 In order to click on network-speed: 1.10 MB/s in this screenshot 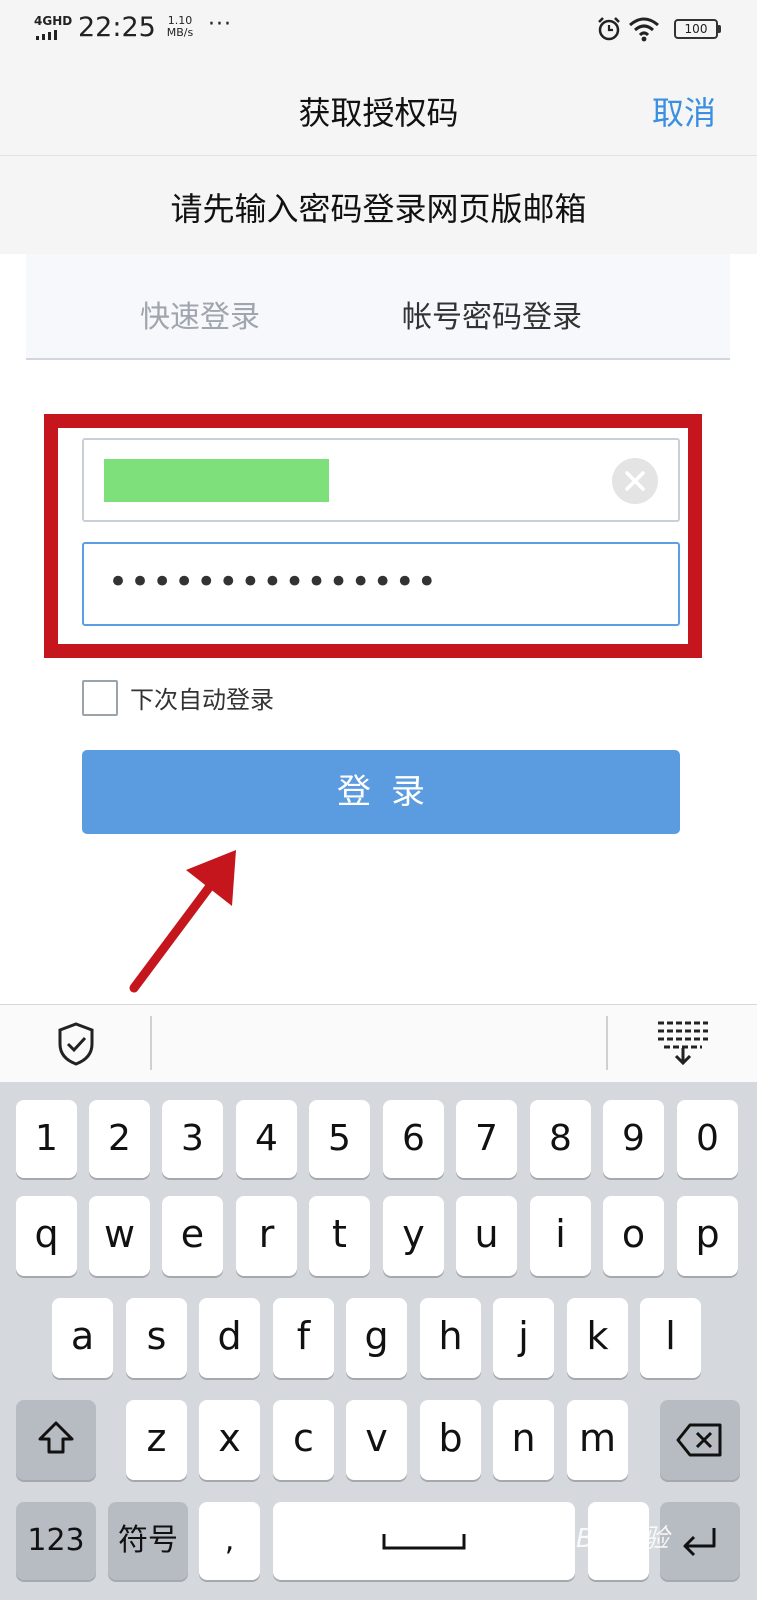, I will do `click(180, 27)`.